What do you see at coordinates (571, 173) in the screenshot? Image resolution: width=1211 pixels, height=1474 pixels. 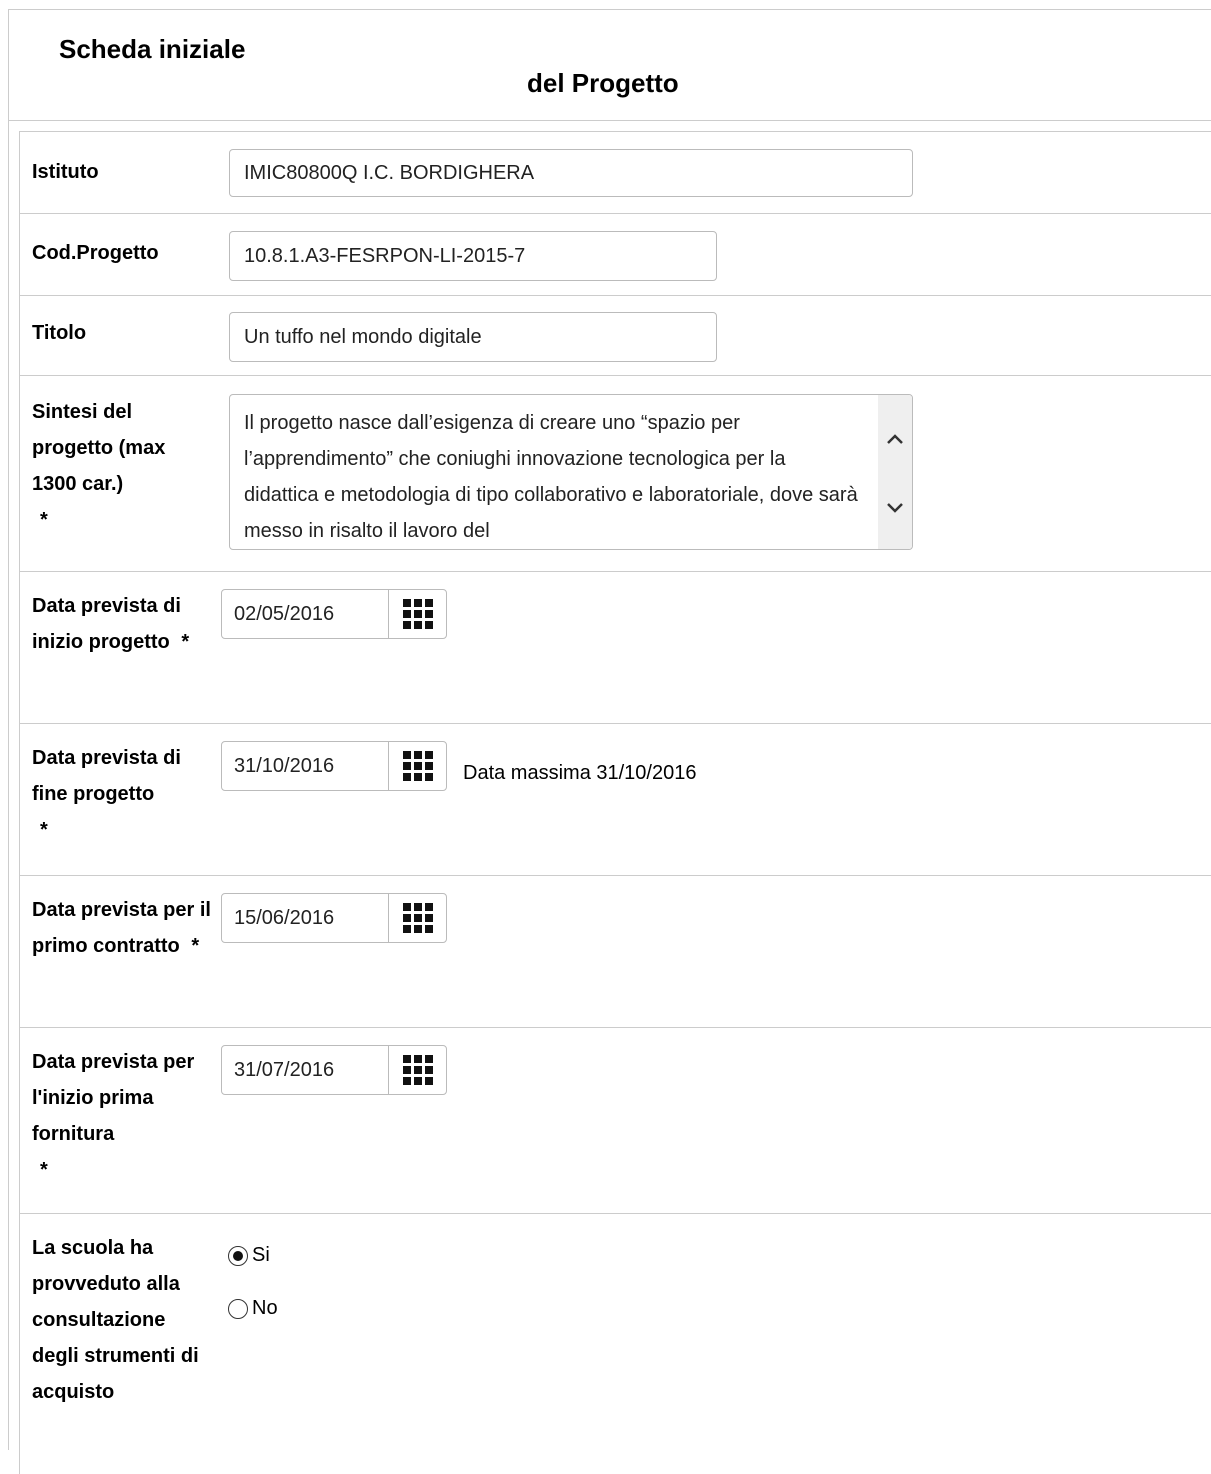 I see `istituto-input` at bounding box center [571, 173].